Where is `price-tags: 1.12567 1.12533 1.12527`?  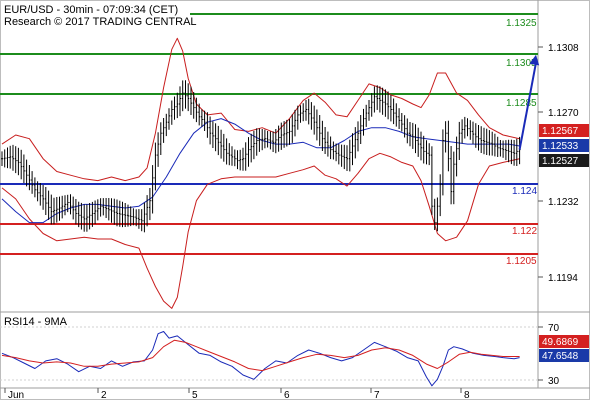
price-tags: 1.12567 1.12533 1.12527 is located at coordinates (564, 145).